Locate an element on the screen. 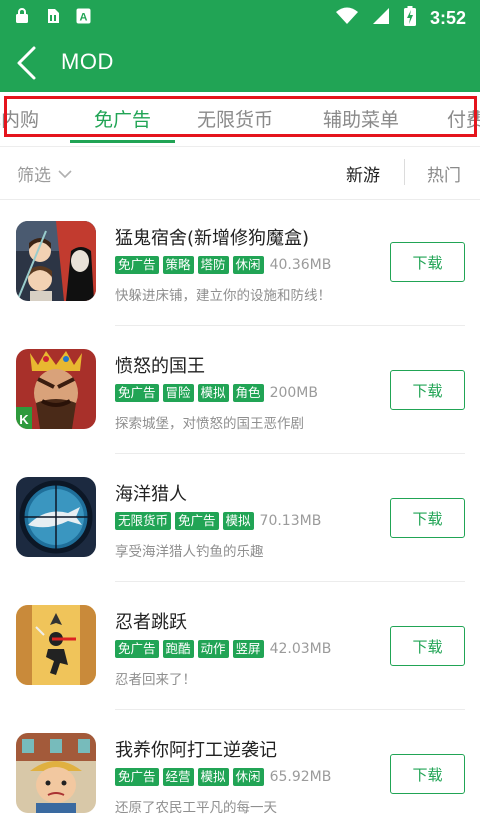 Image resolution: width=480 pixels, height=814 pixels. tag-badge: 竖屏 is located at coordinates (248, 649).